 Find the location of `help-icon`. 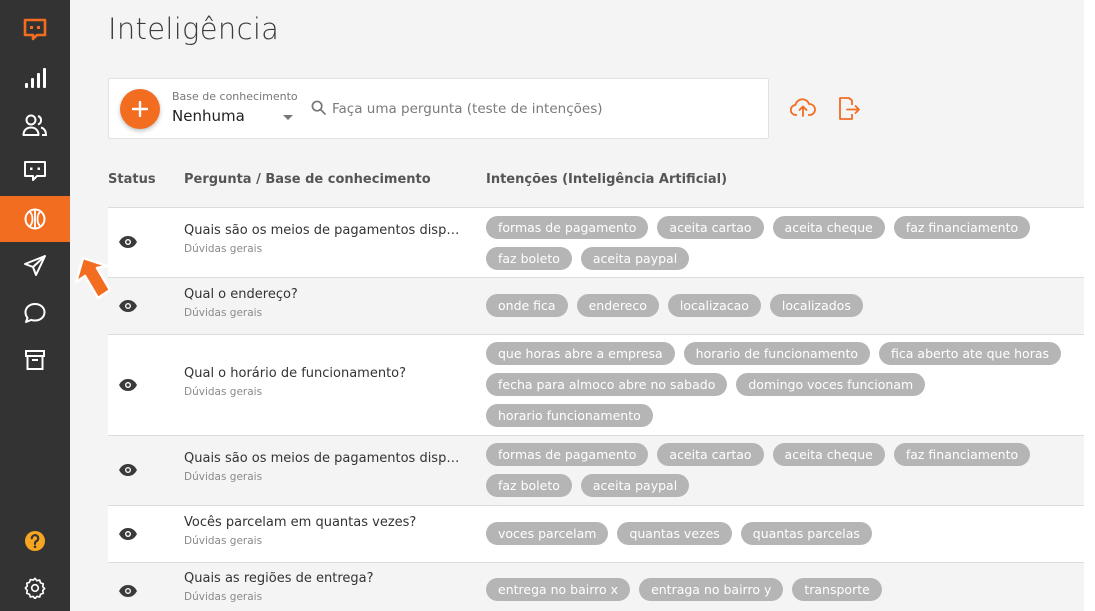

help-icon is located at coordinates (35, 541).